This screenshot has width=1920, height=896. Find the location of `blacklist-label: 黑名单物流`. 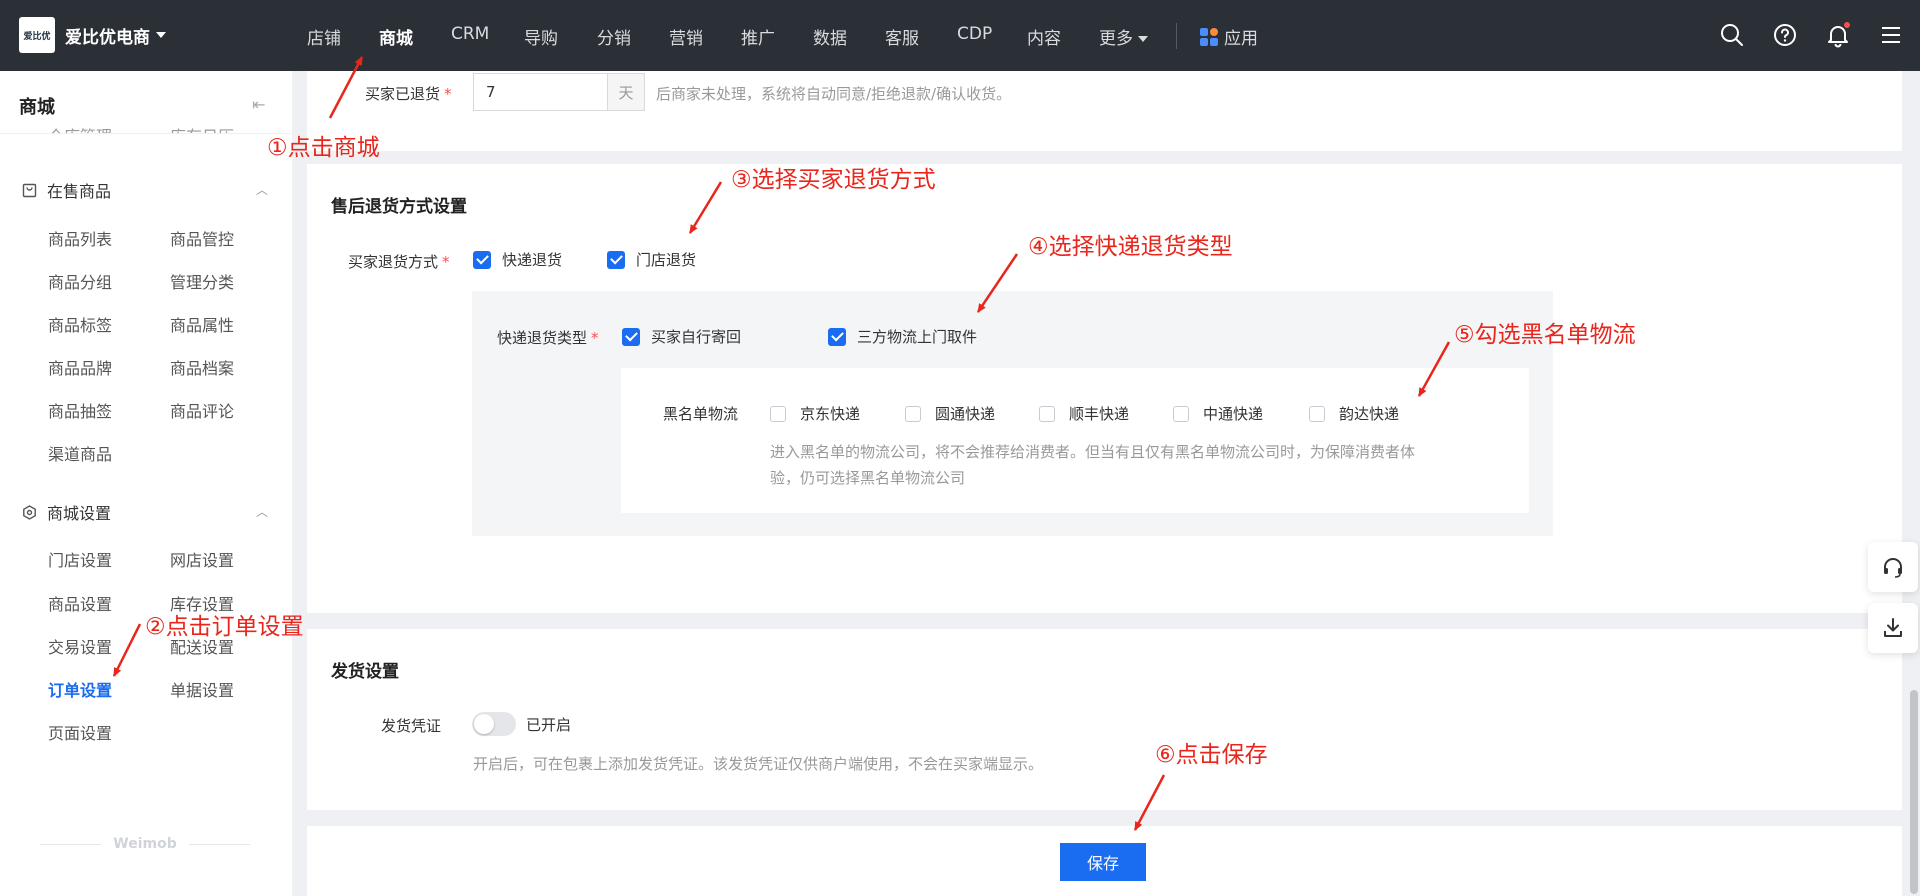

blacklist-label: 黑名单物流 is located at coordinates (701, 414).